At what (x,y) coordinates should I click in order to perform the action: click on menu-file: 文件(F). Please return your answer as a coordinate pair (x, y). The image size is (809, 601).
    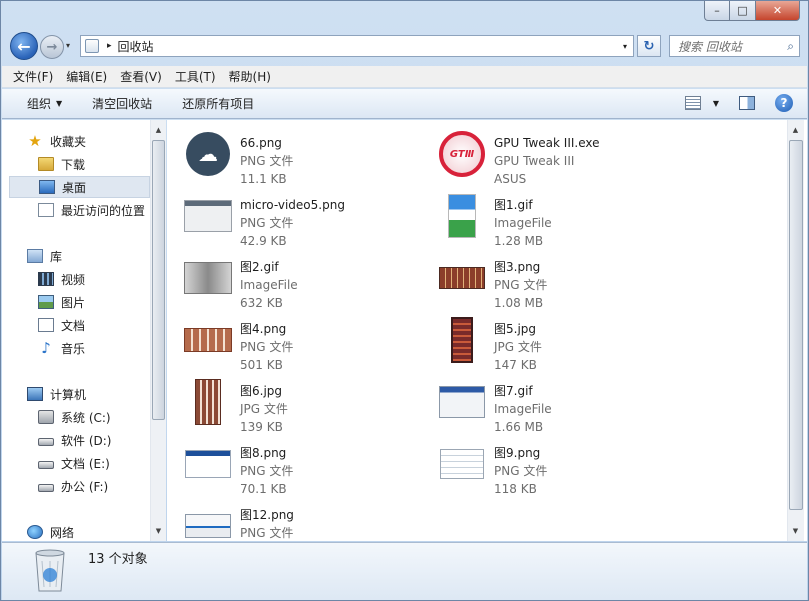
    Looking at the image, I should click on (33, 76).